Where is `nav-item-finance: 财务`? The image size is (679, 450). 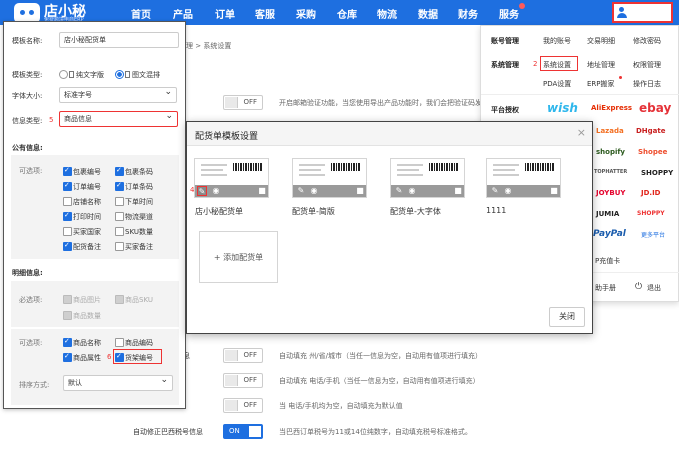
nav-item-finance: 财务 is located at coordinates (468, 13).